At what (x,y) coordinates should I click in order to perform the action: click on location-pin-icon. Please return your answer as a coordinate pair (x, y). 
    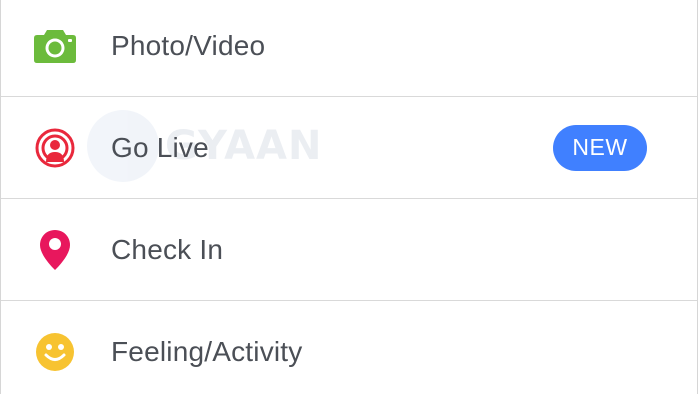
    Looking at the image, I should click on (55, 250).